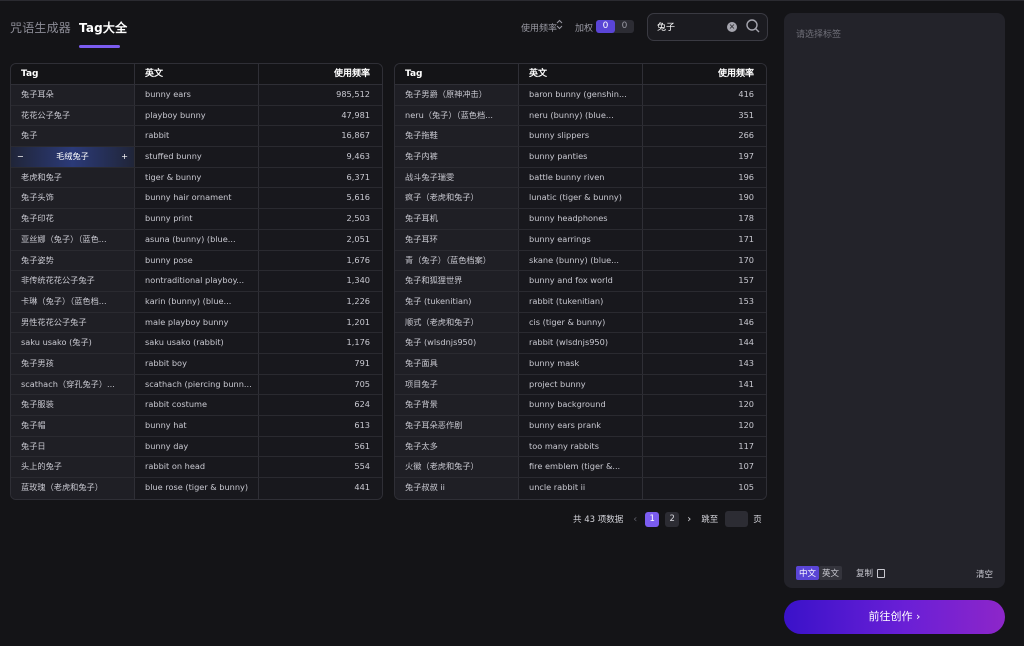 Image resolution: width=1024 pixels, height=646 pixels. What do you see at coordinates (124, 157) in the screenshot?
I see `add-tag-icon: +` at bounding box center [124, 157].